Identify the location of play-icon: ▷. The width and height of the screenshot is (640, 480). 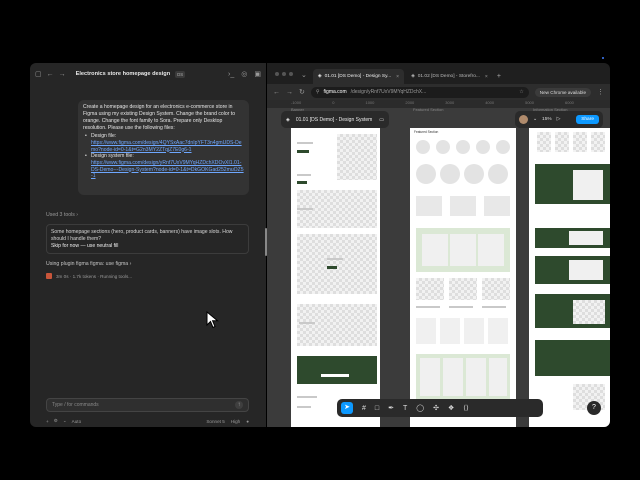
(559, 119).